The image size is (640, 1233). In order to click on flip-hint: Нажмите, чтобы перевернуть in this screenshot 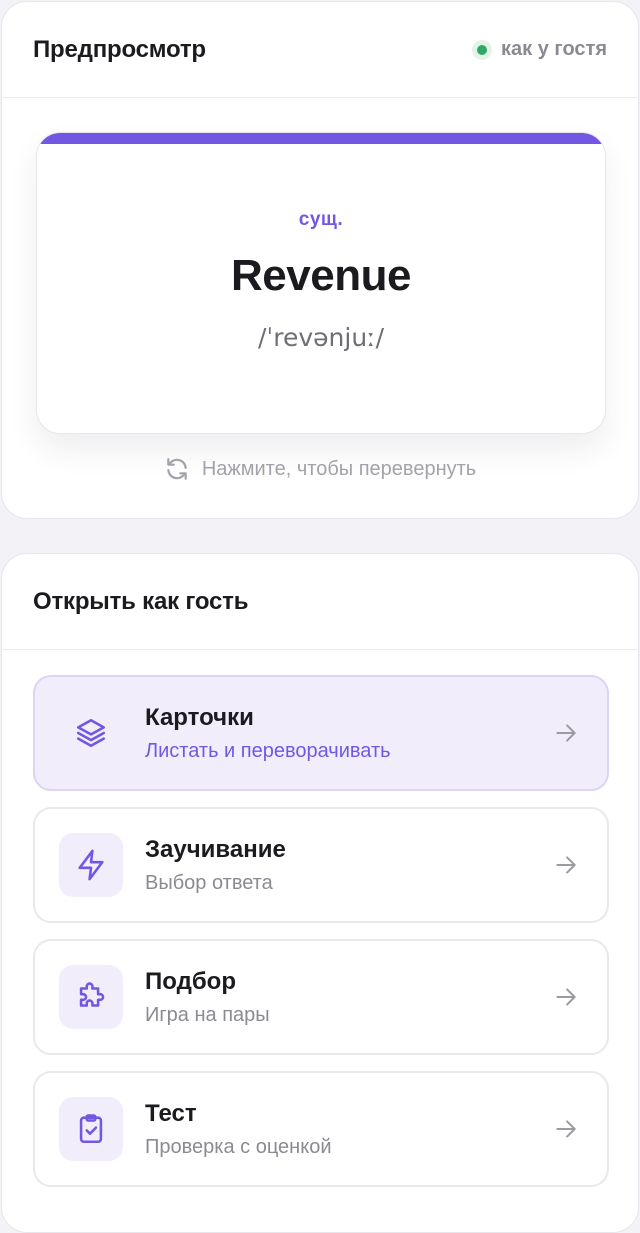, I will do `click(320, 469)`.